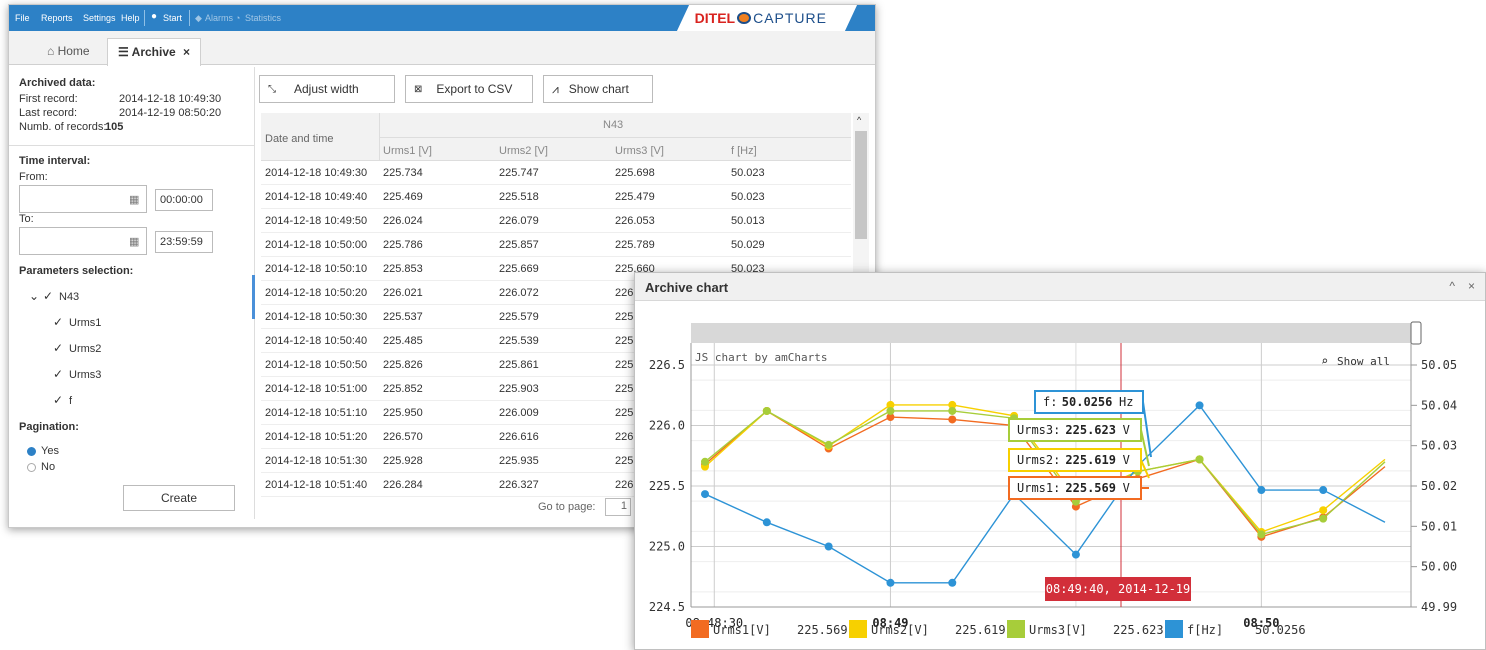 This screenshot has height=650, width=1486. I want to click on cell-f: 50.013, so click(748, 221).